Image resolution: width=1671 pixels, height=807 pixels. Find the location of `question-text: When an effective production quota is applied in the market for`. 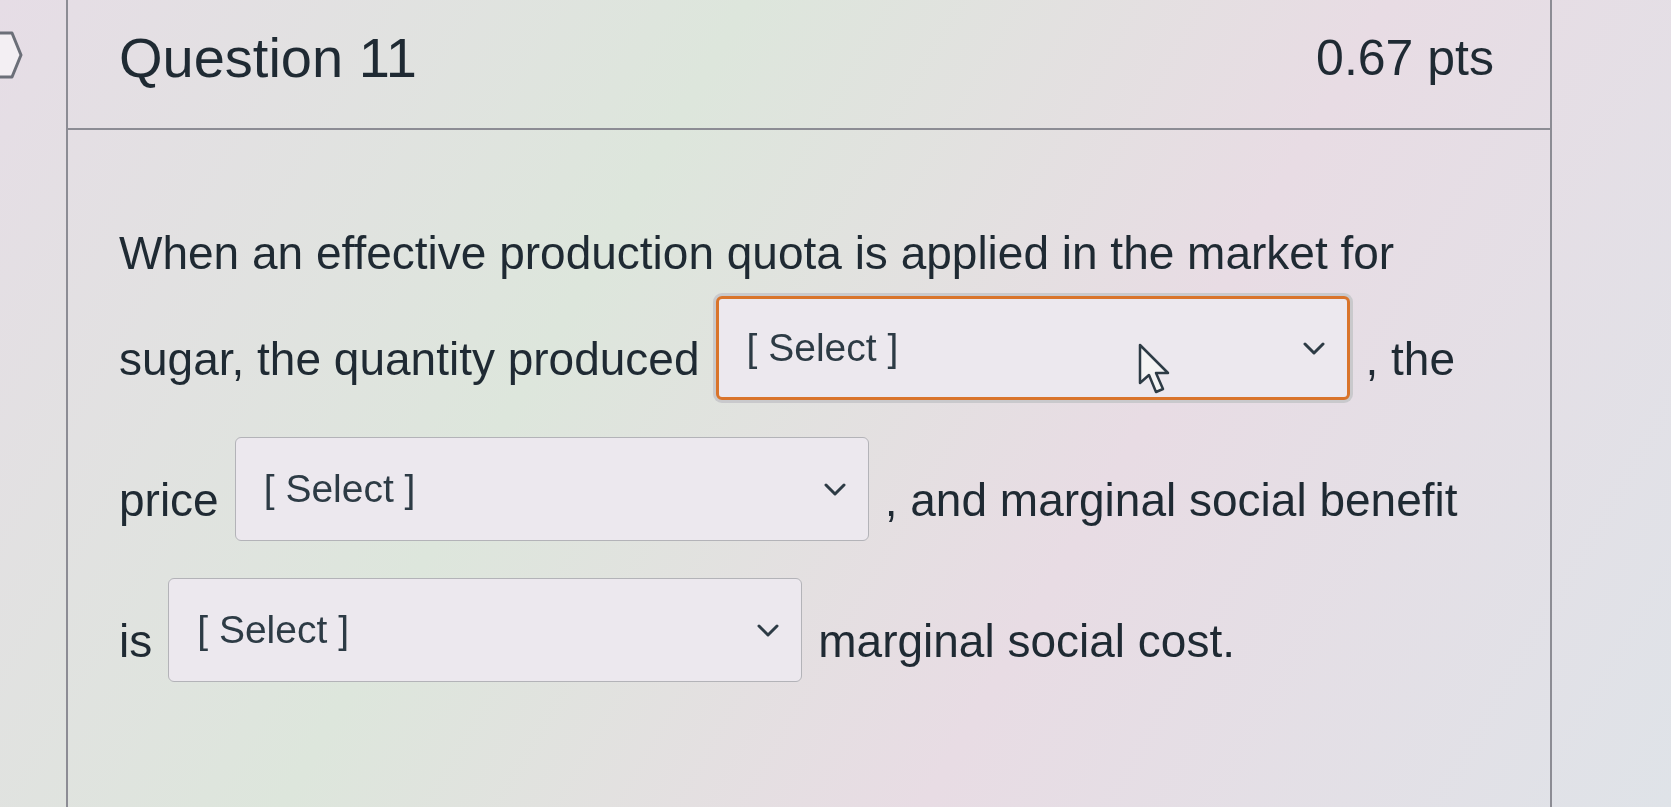

question-text: When an effective production quota is applied in the market for is located at coordinates (757, 253).